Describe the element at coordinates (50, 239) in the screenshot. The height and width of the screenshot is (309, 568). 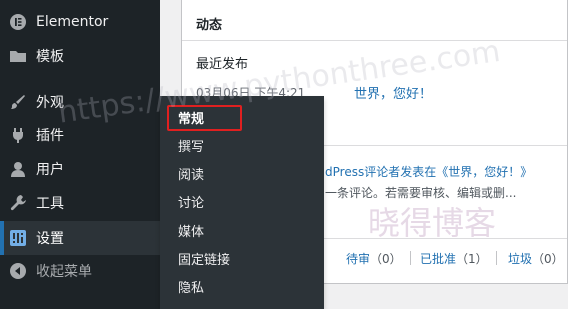
I see `sidebar-item-label: 设置` at that location.